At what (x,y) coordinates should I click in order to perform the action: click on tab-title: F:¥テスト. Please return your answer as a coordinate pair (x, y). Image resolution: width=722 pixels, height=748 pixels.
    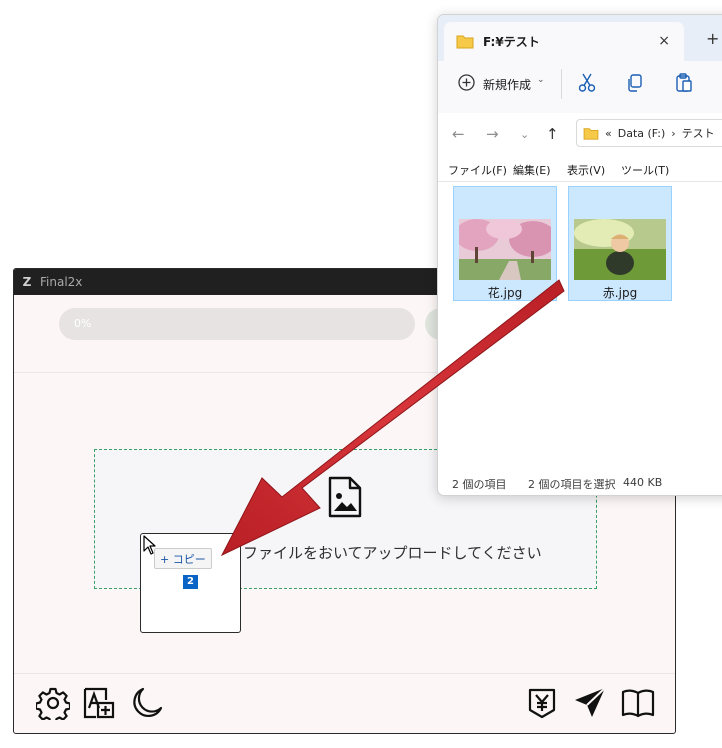
    Looking at the image, I should click on (511, 42).